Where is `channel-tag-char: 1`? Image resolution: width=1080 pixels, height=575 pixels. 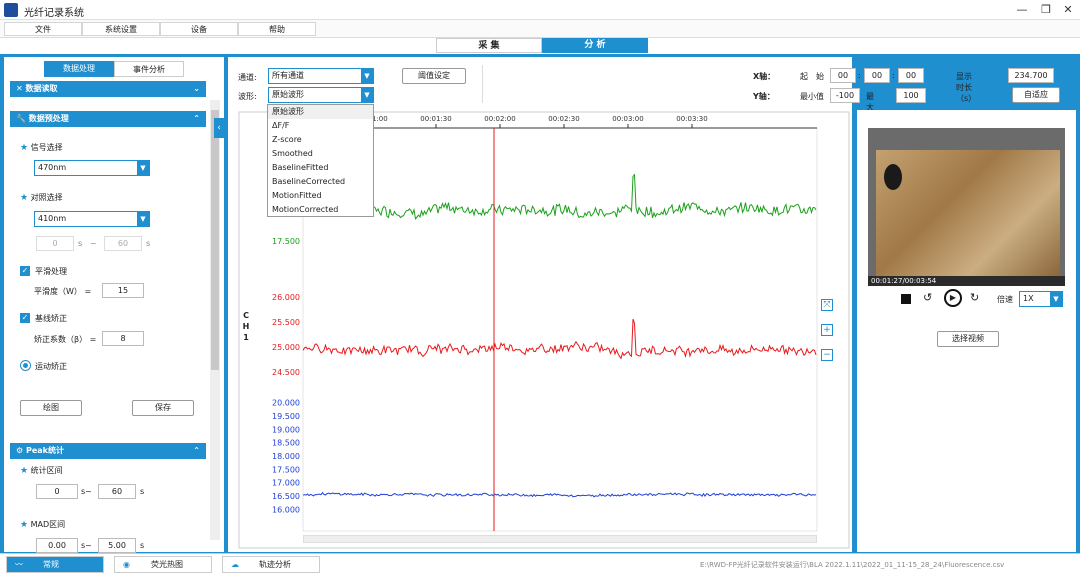
channel-tag-char: 1 is located at coordinates (246, 337).